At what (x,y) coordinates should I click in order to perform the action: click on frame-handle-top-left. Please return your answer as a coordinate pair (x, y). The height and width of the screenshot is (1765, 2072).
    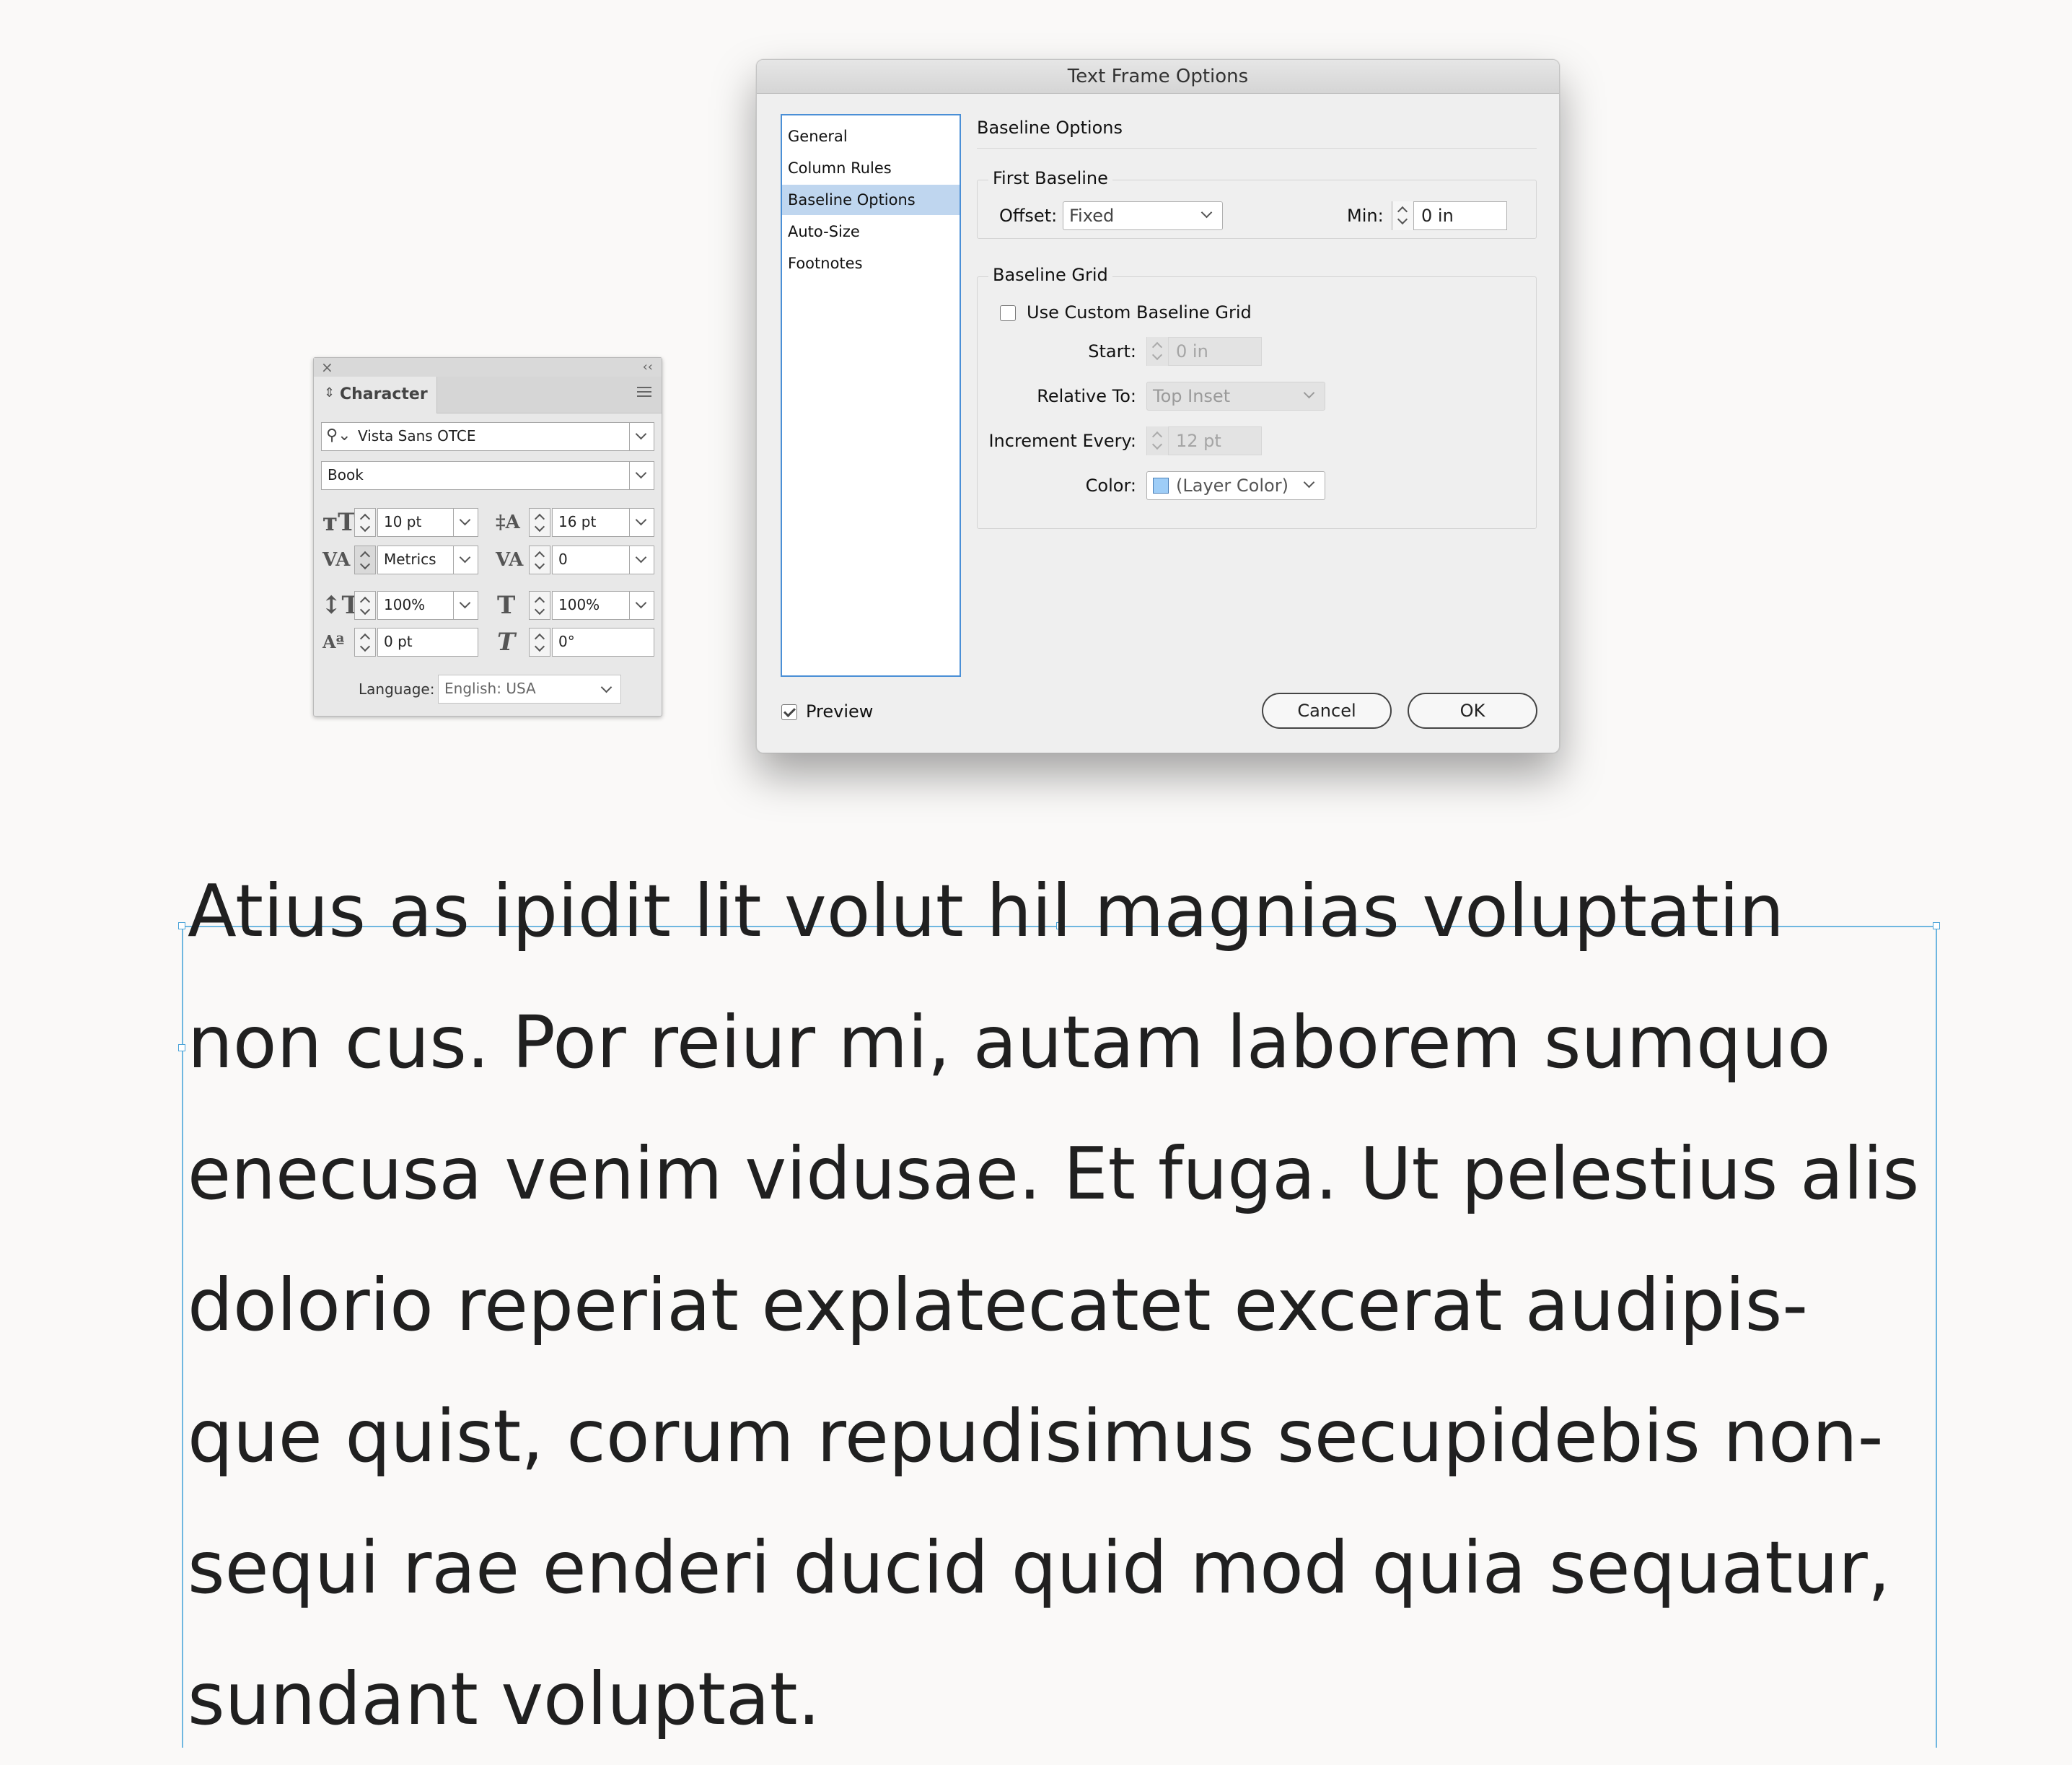
    Looking at the image, I should click on (181, 925).